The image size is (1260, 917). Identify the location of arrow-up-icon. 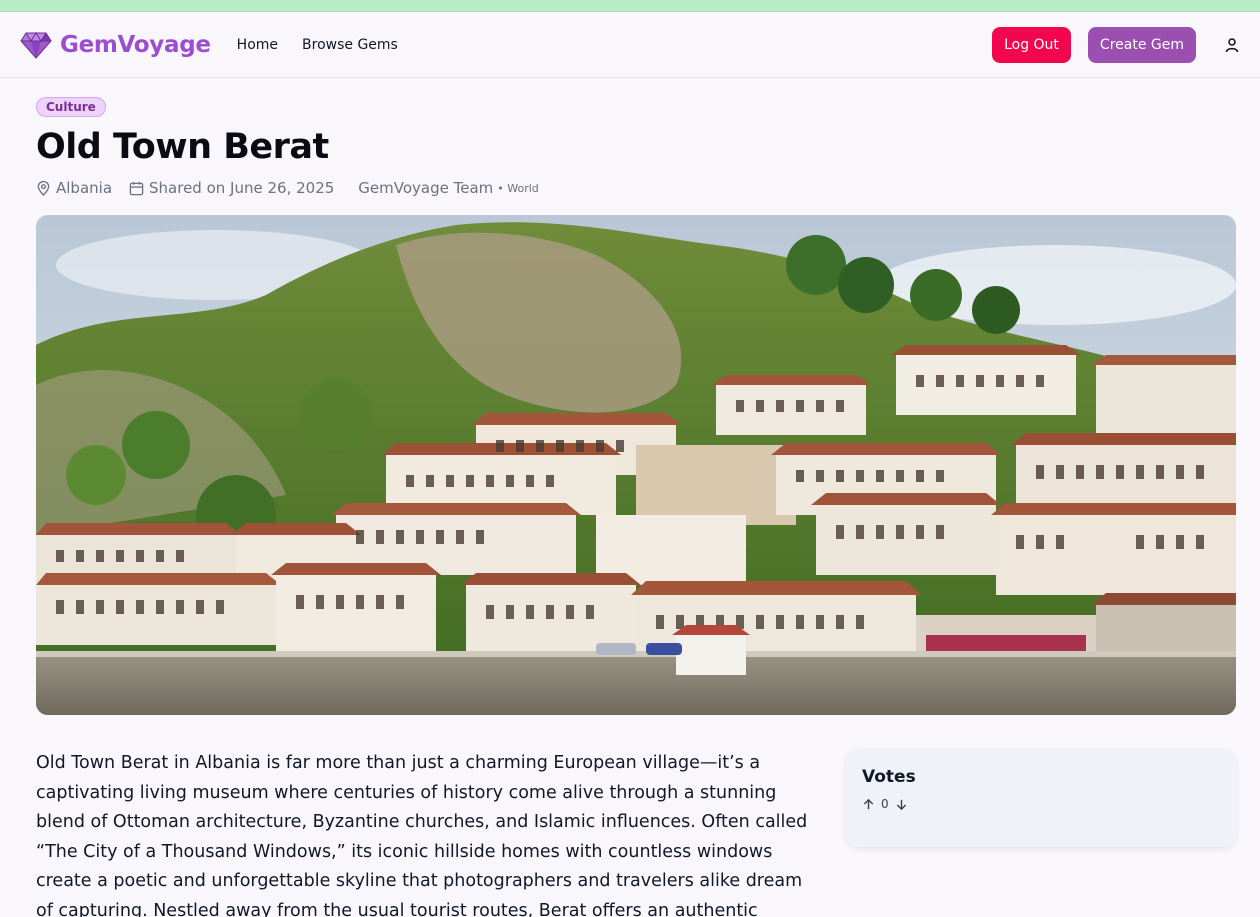
(868, 804).